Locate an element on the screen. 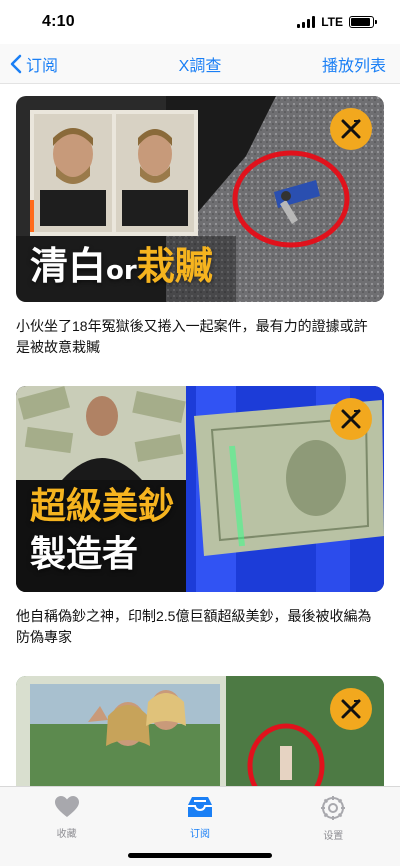  thumbnail-illustration is located at coordinates (200, 731).